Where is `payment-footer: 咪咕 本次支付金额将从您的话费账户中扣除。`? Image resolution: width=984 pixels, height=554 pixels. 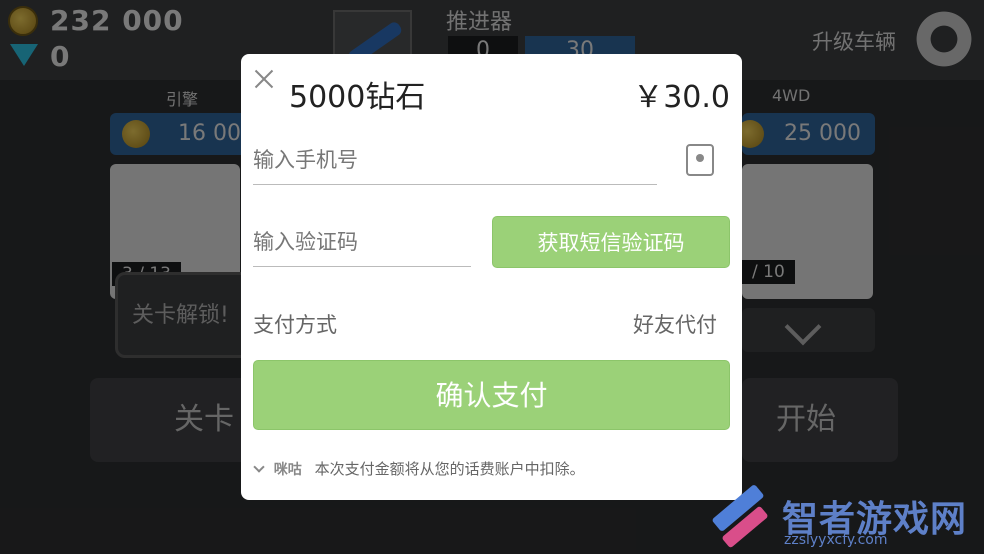
payment-footer: 咪咕 本次支付金额将从您的话费账户中扣除。 is located at coordinates (419, 468).